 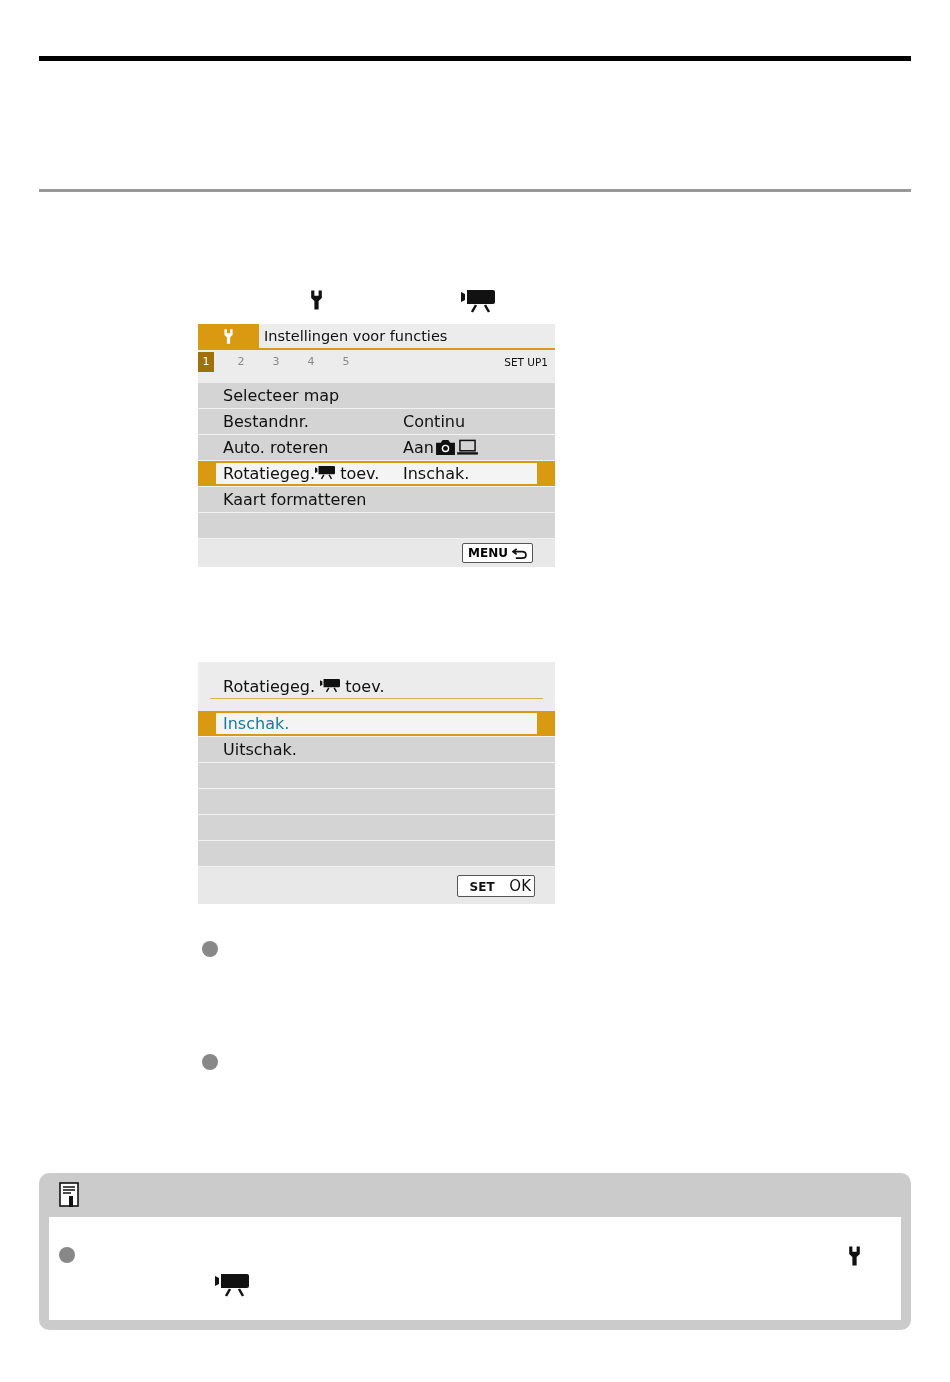 What do you see at coordinates (304, 686) in the screenshot?
I see `setting-title: Rotatiegeg. toev.` at bounding box center [304, 686].